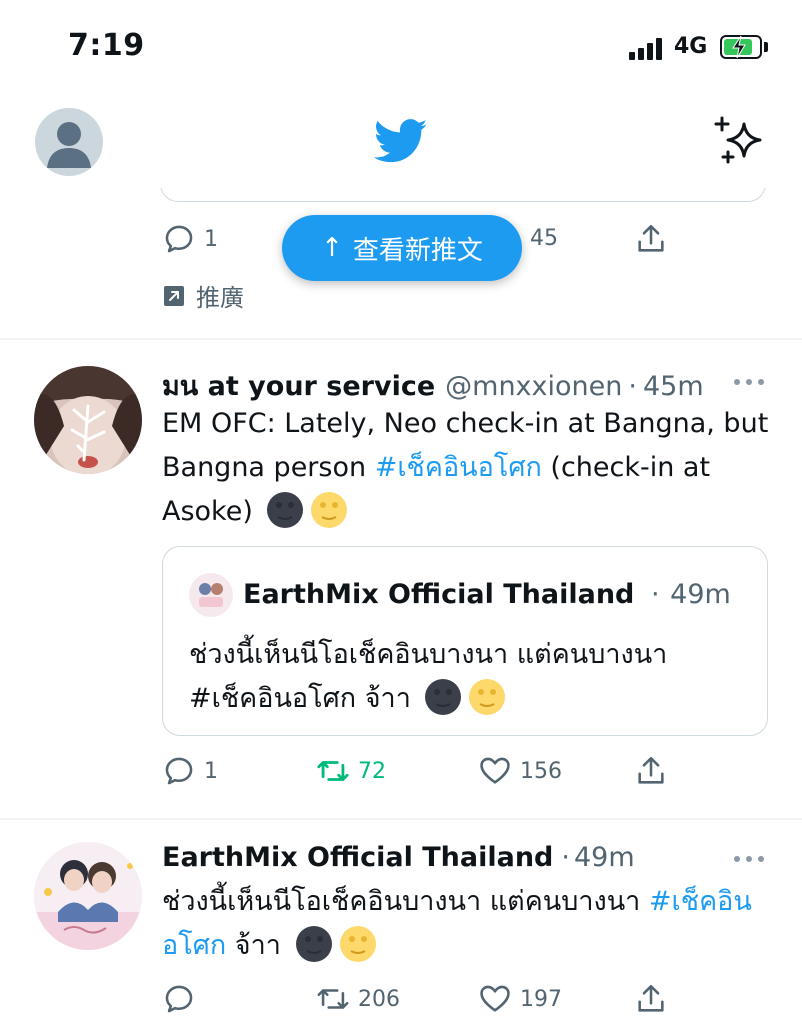 This screenshot has width=802, height=1024. I want to click on retweet-count: 72, so click(372, 771).